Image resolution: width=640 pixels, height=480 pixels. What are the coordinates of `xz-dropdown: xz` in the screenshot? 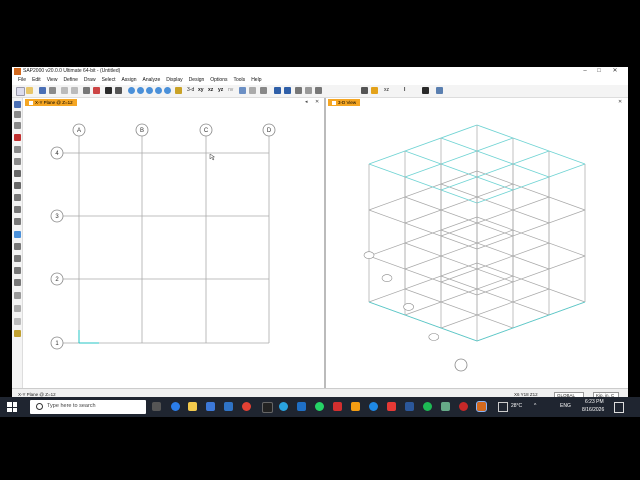 It's located at (386, 90).